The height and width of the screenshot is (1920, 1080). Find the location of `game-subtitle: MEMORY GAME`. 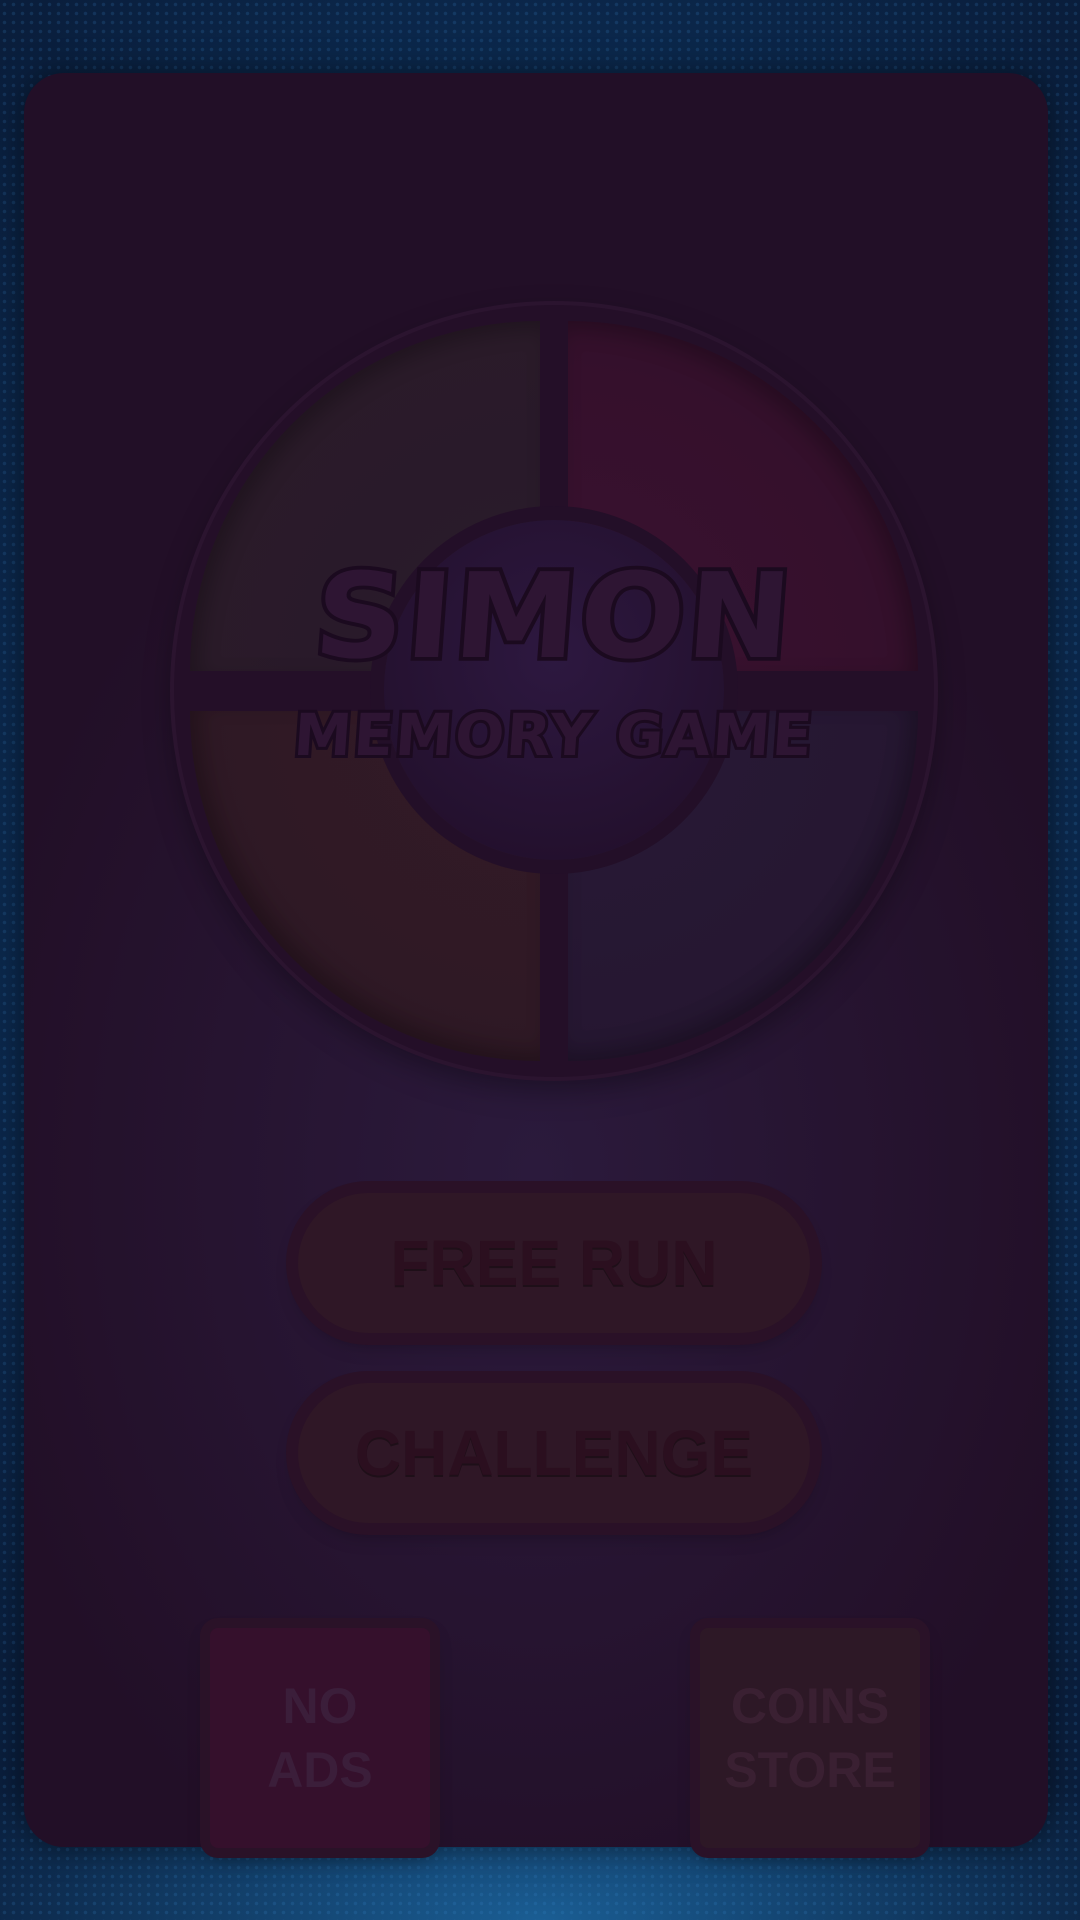

game-subtitle: MEMORY GAME is located at coordinates (554, 735).